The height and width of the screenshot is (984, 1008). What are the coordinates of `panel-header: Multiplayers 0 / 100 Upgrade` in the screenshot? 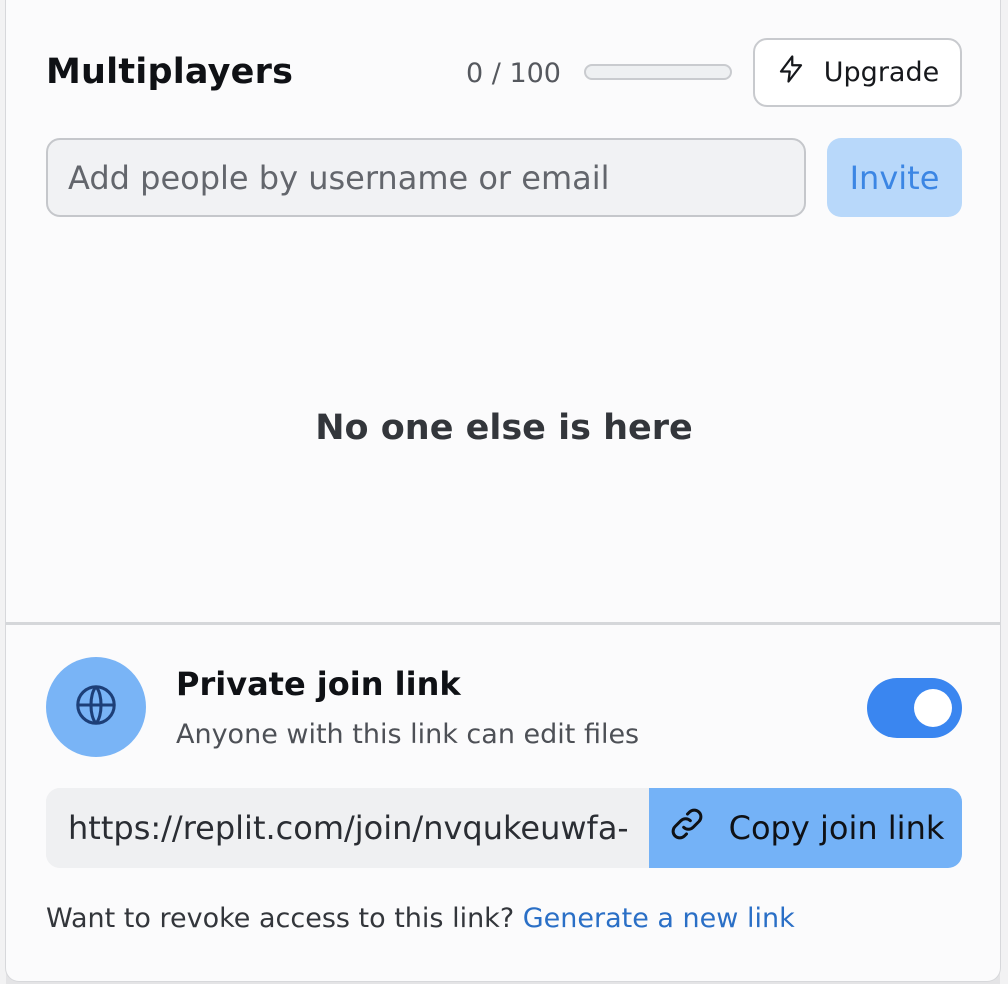 It's located at (504, 73).